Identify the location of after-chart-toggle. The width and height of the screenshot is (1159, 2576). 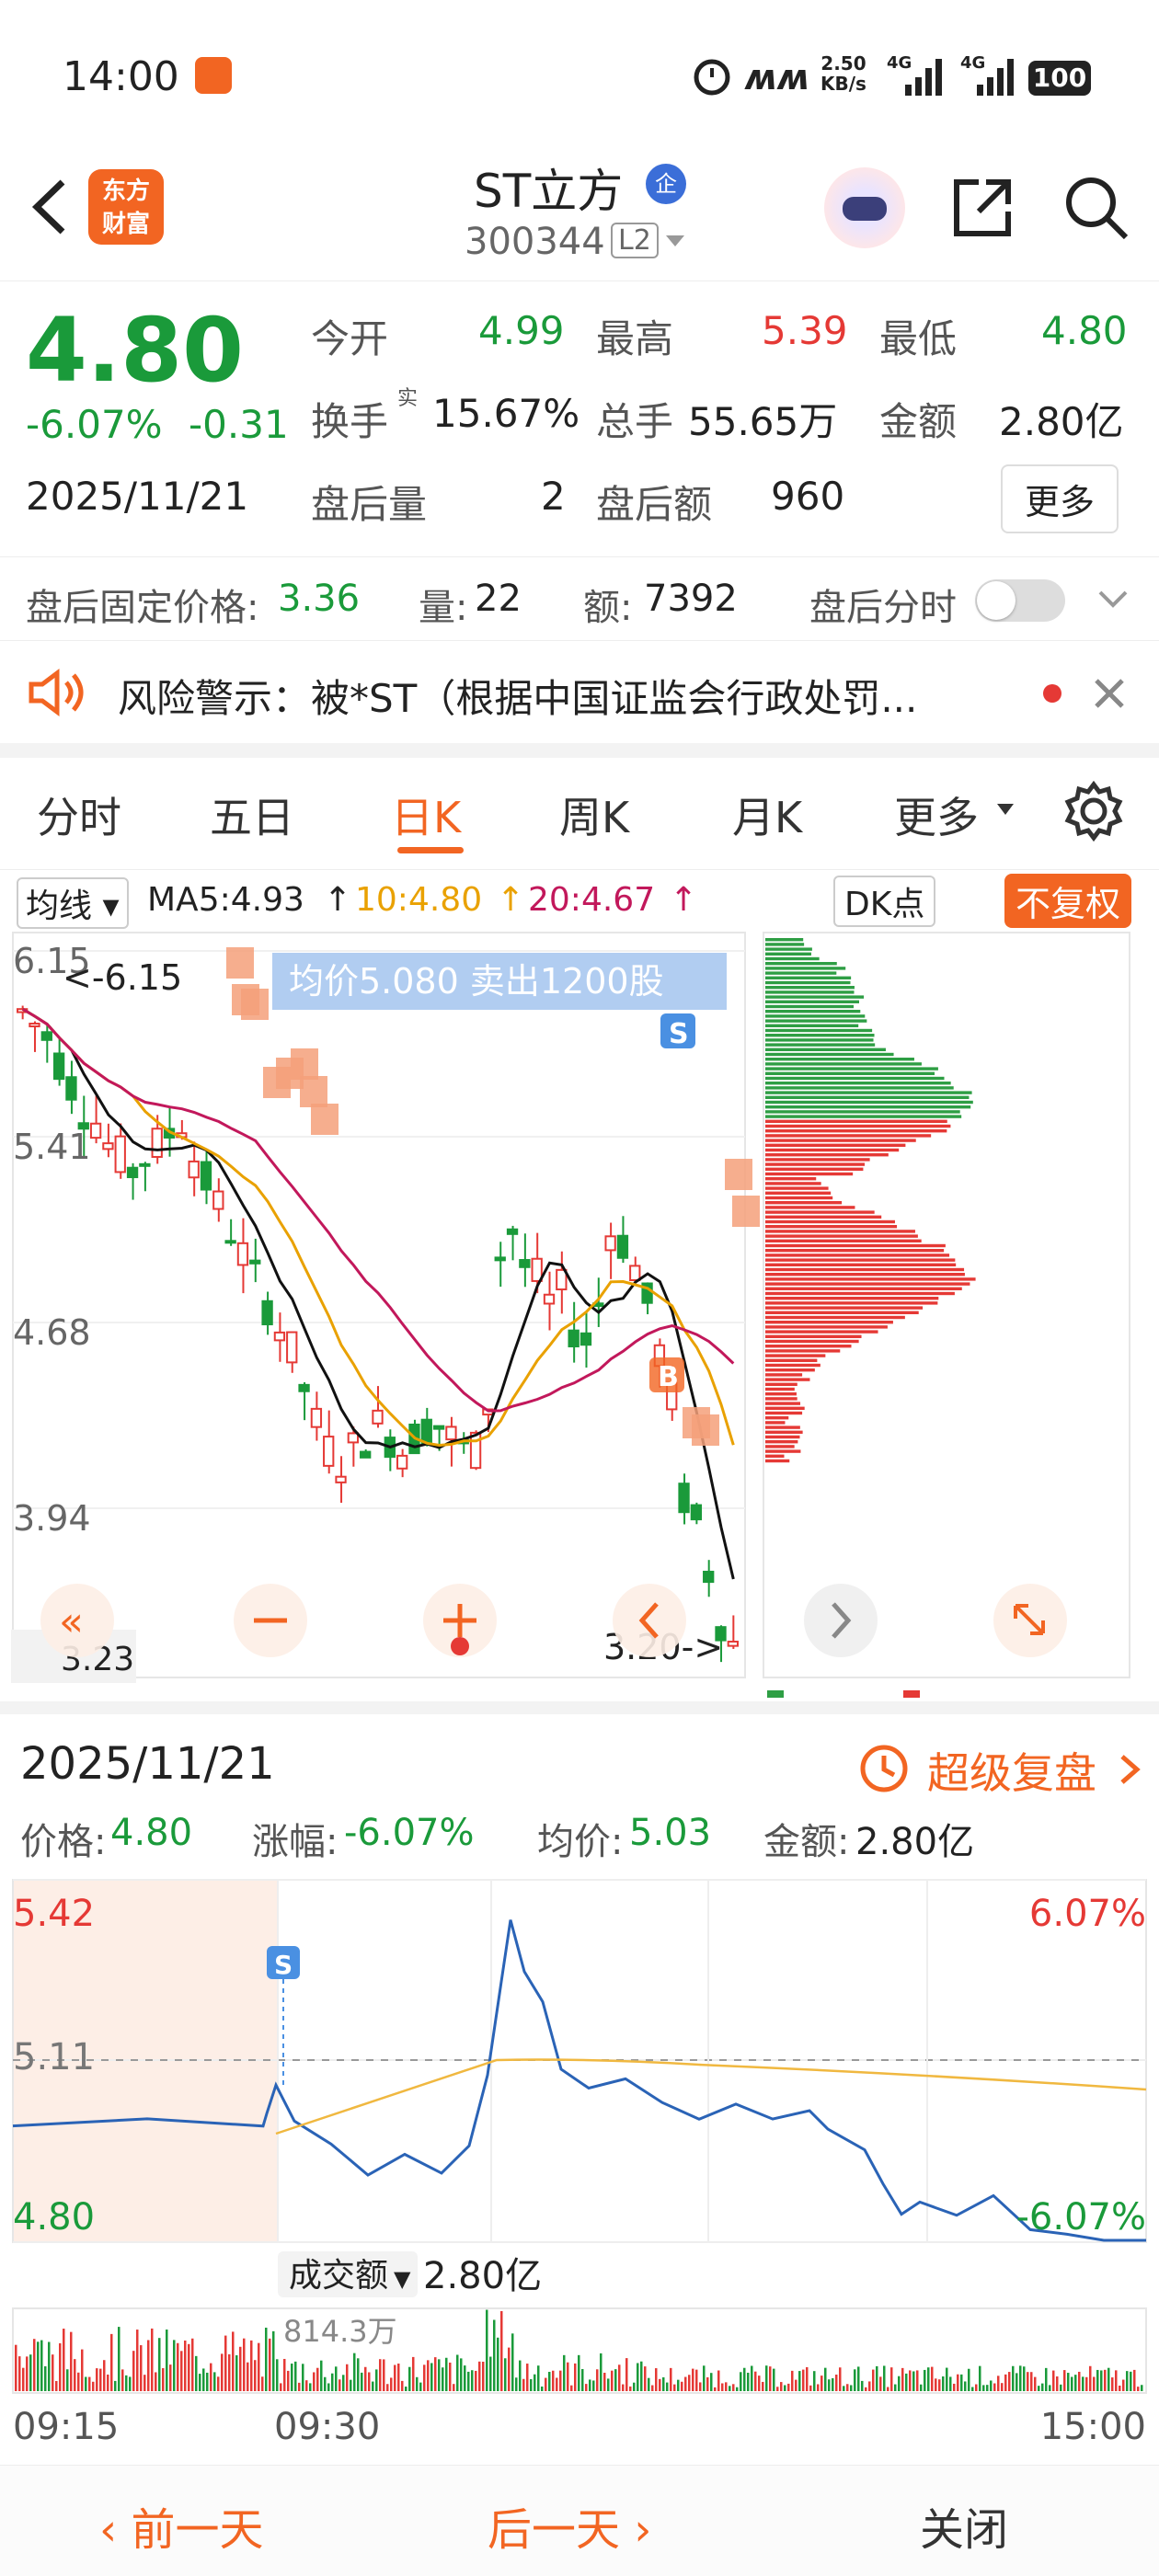
(1020, 601).